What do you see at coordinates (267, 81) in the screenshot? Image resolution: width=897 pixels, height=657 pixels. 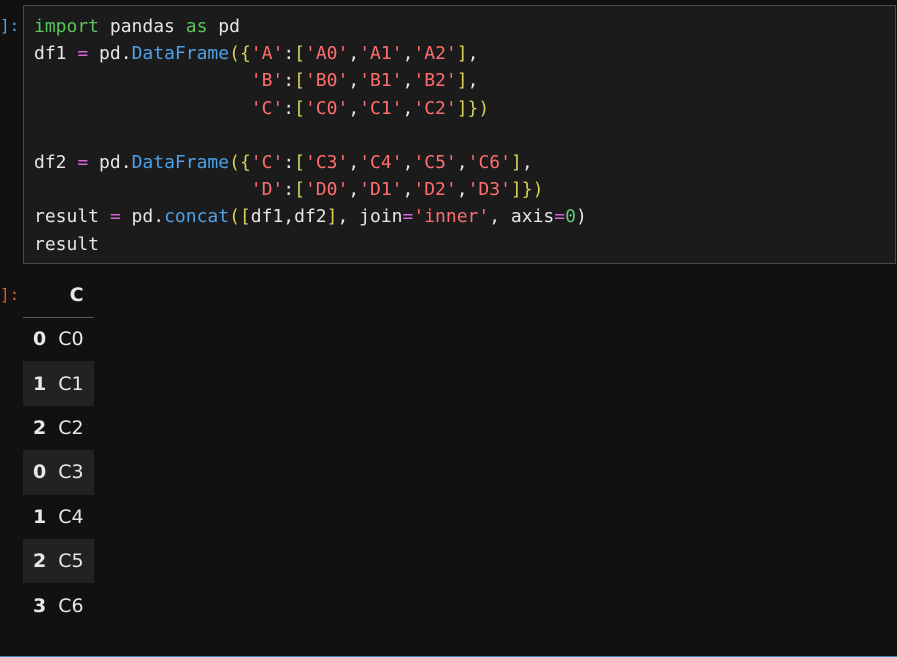 I see `code-token: 'B'` at bounding box center [267, 81].